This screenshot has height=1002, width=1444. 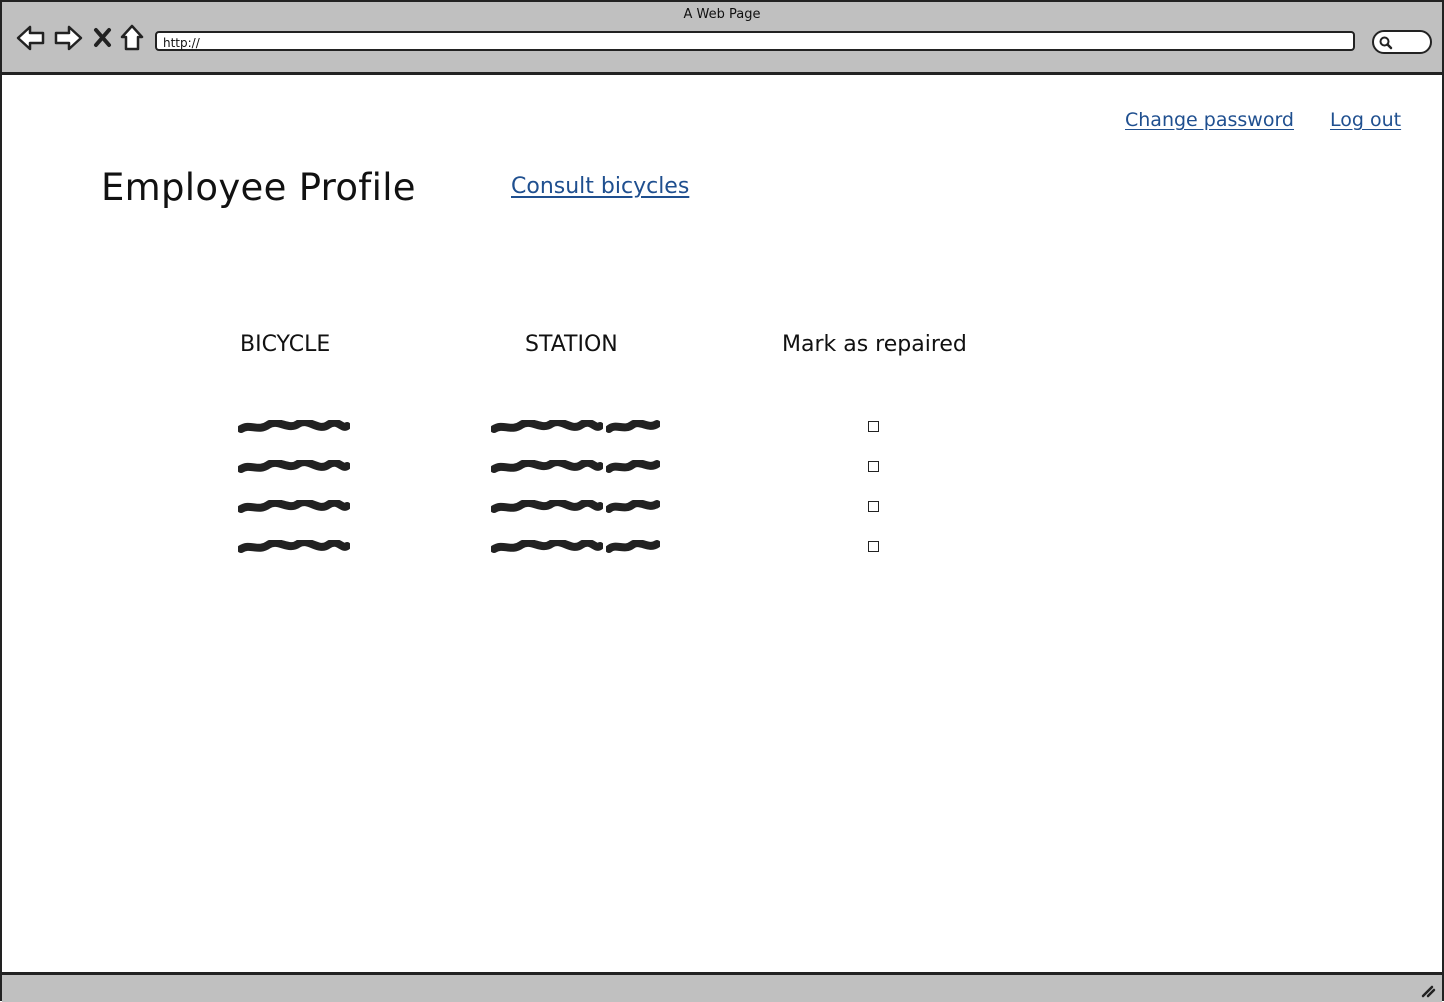 What do you see at coordinates (874, 344) in the screenshot?
I see `column-header-mark-as-repaired: Mark as repaired` at bounding box center [874, 344].